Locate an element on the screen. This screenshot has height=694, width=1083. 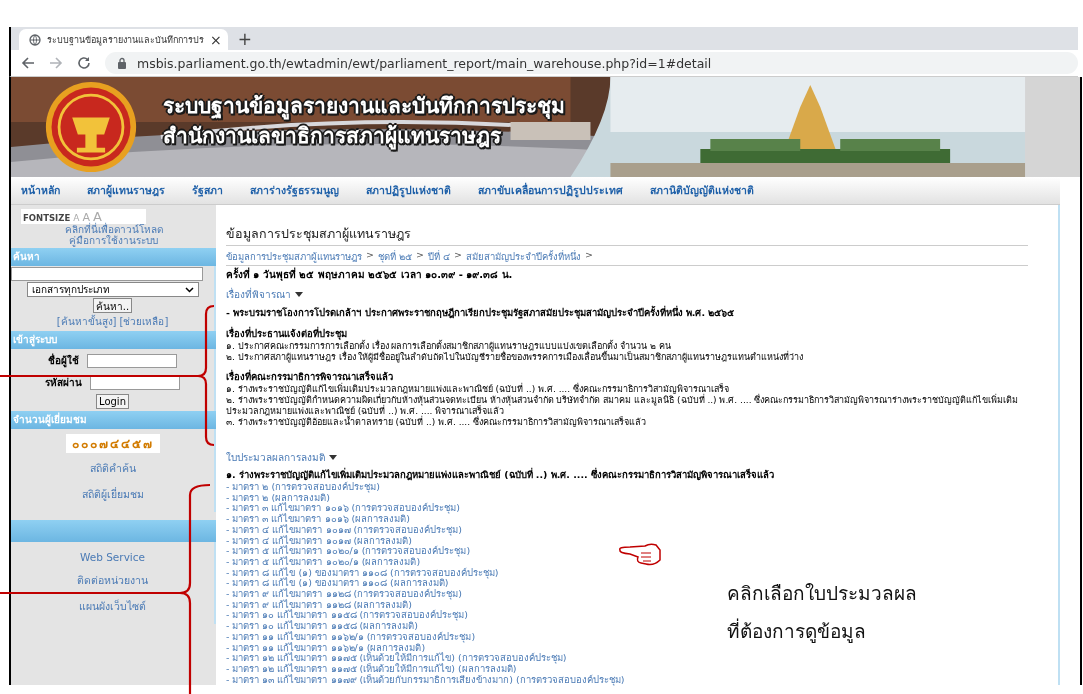
section-header: เข้าสู่ระบบ is located at coordinates (113, 340).